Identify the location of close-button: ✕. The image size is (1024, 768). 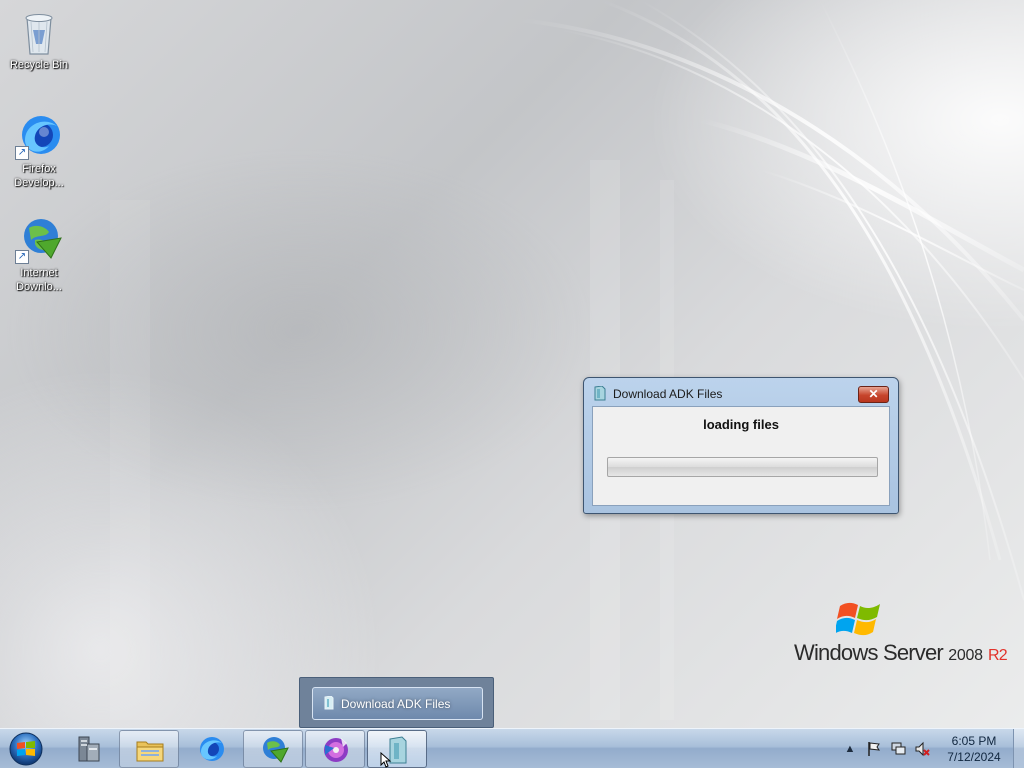
(873, 394).